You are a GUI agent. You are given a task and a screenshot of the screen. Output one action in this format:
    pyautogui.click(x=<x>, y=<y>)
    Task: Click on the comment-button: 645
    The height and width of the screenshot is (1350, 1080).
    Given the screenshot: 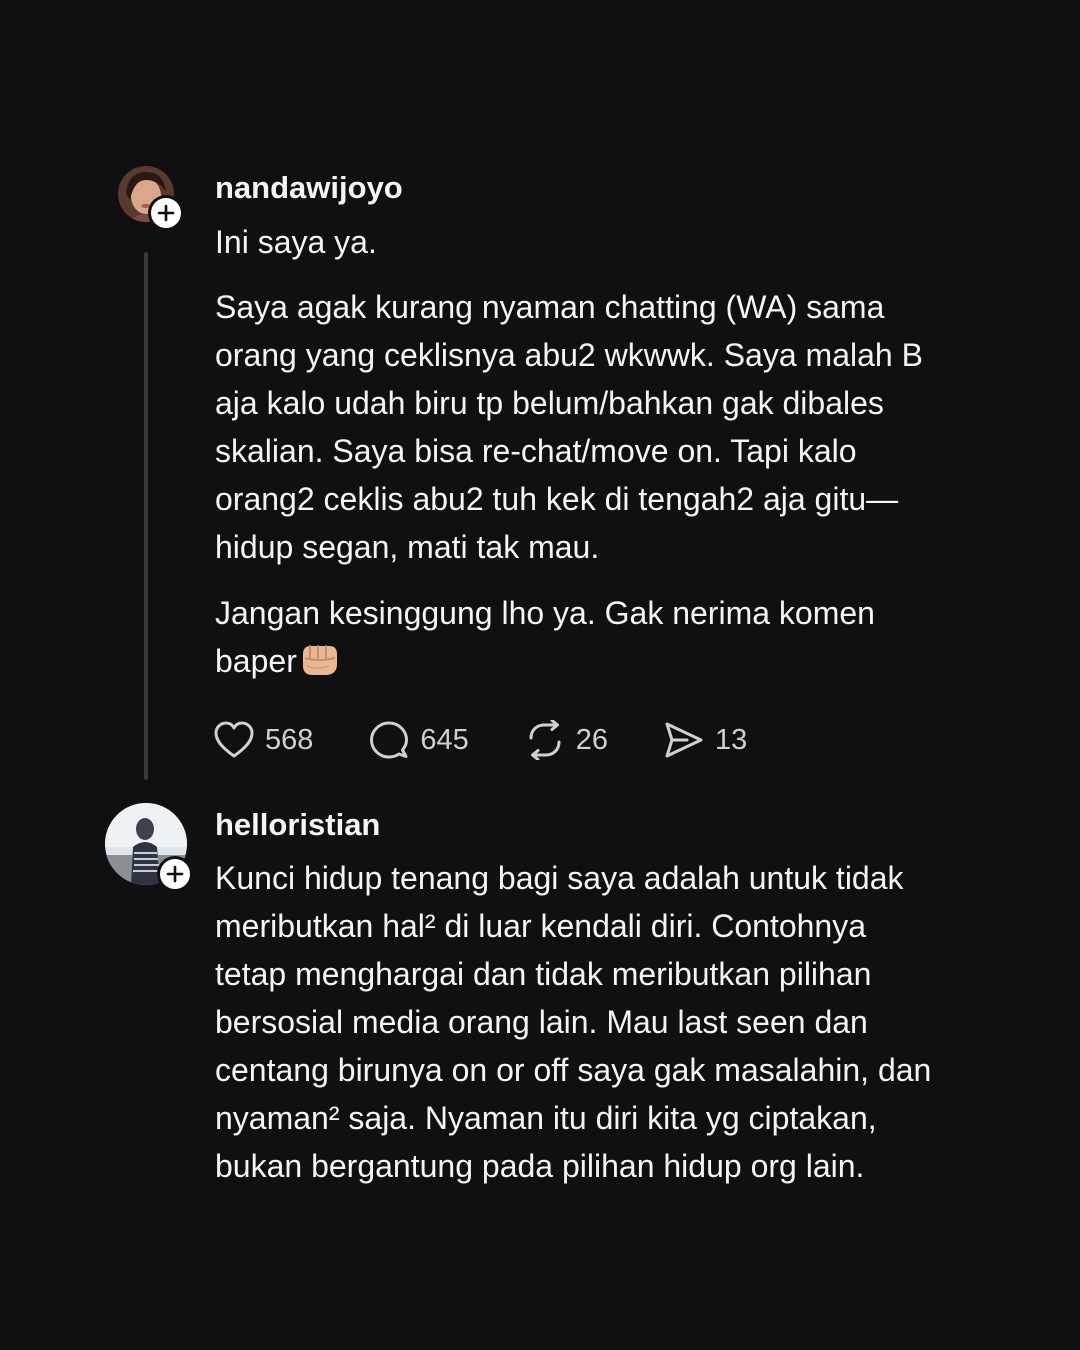 What is the action you would take?
    pyautogui.click(x=418, y=740)
    